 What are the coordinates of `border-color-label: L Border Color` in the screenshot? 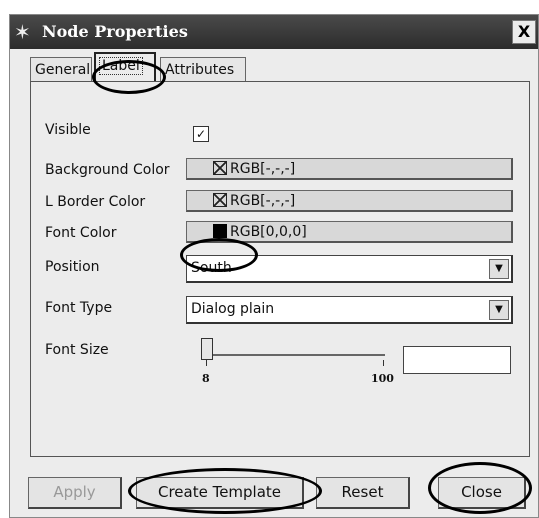 It's located at (95, 202).